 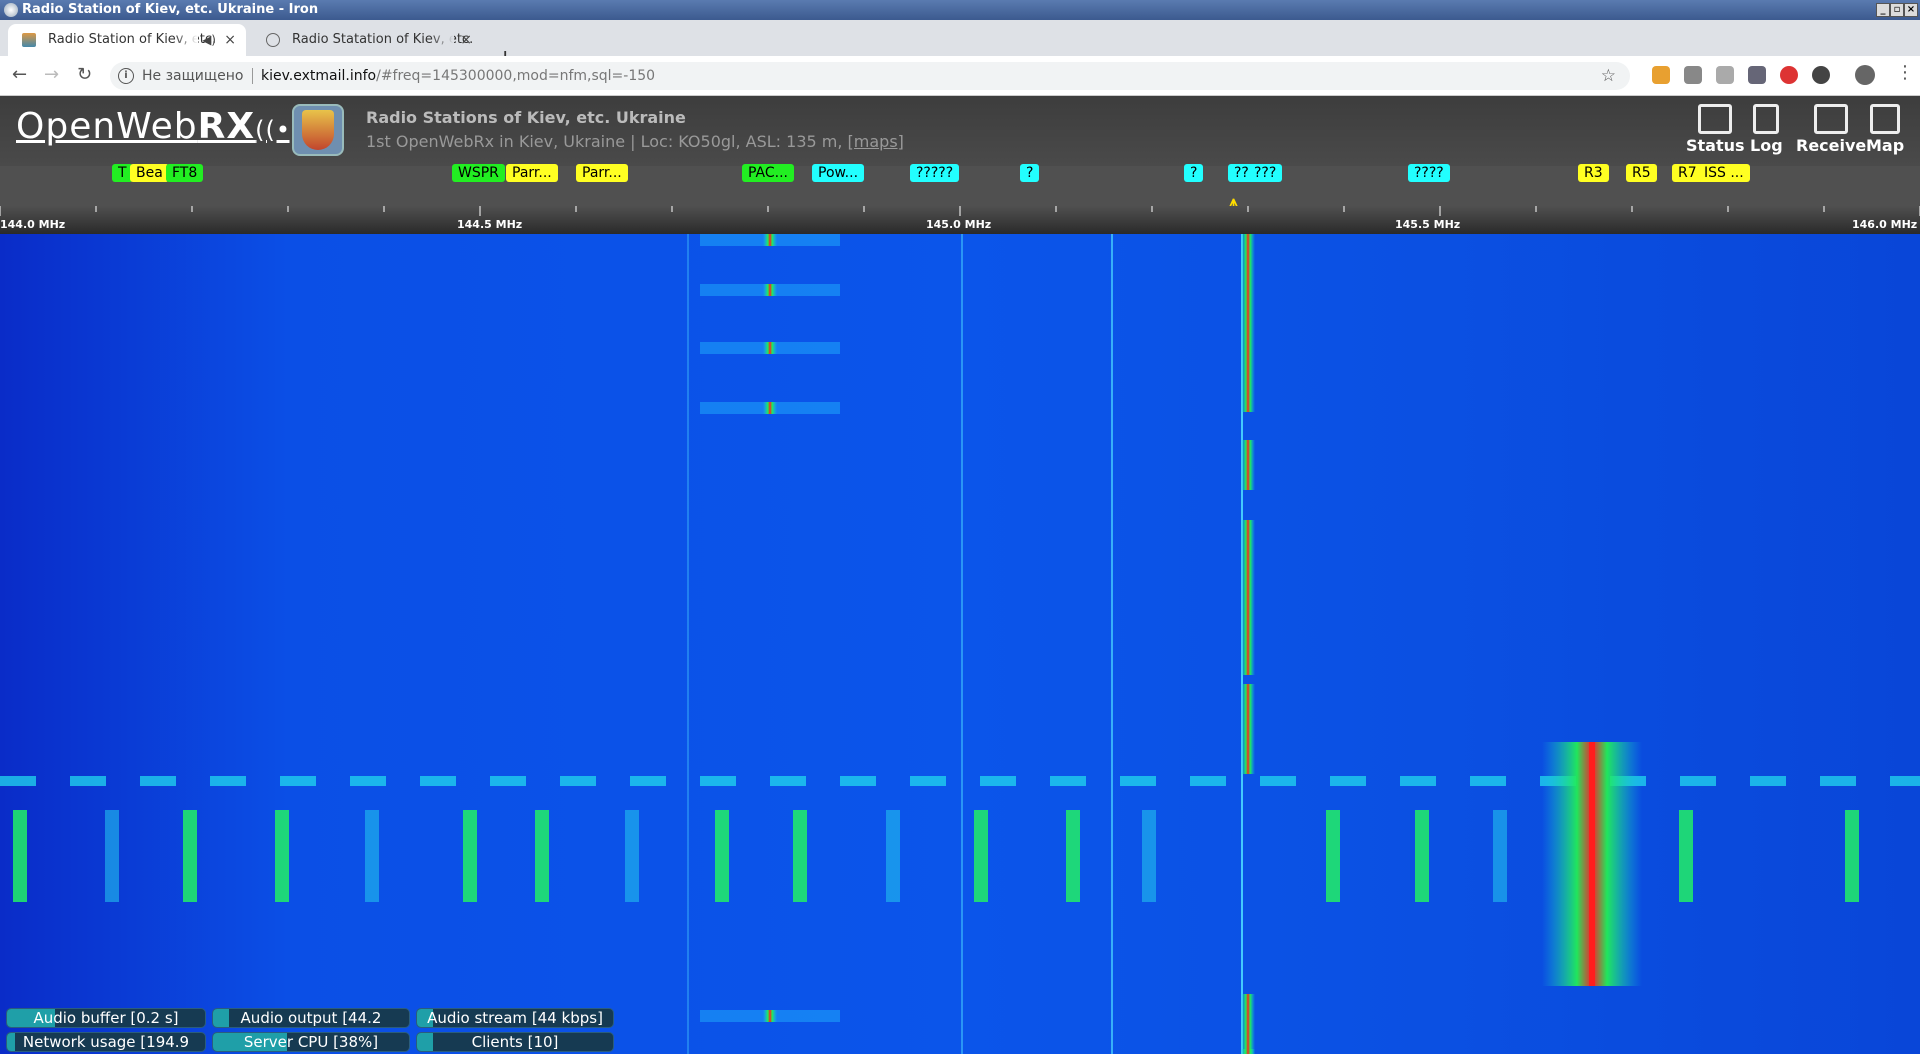 What do you see at coordinates (1641, 173) in the screenshot?
I see `bookmark-r5: R5` at bounding box center [1641, 173].